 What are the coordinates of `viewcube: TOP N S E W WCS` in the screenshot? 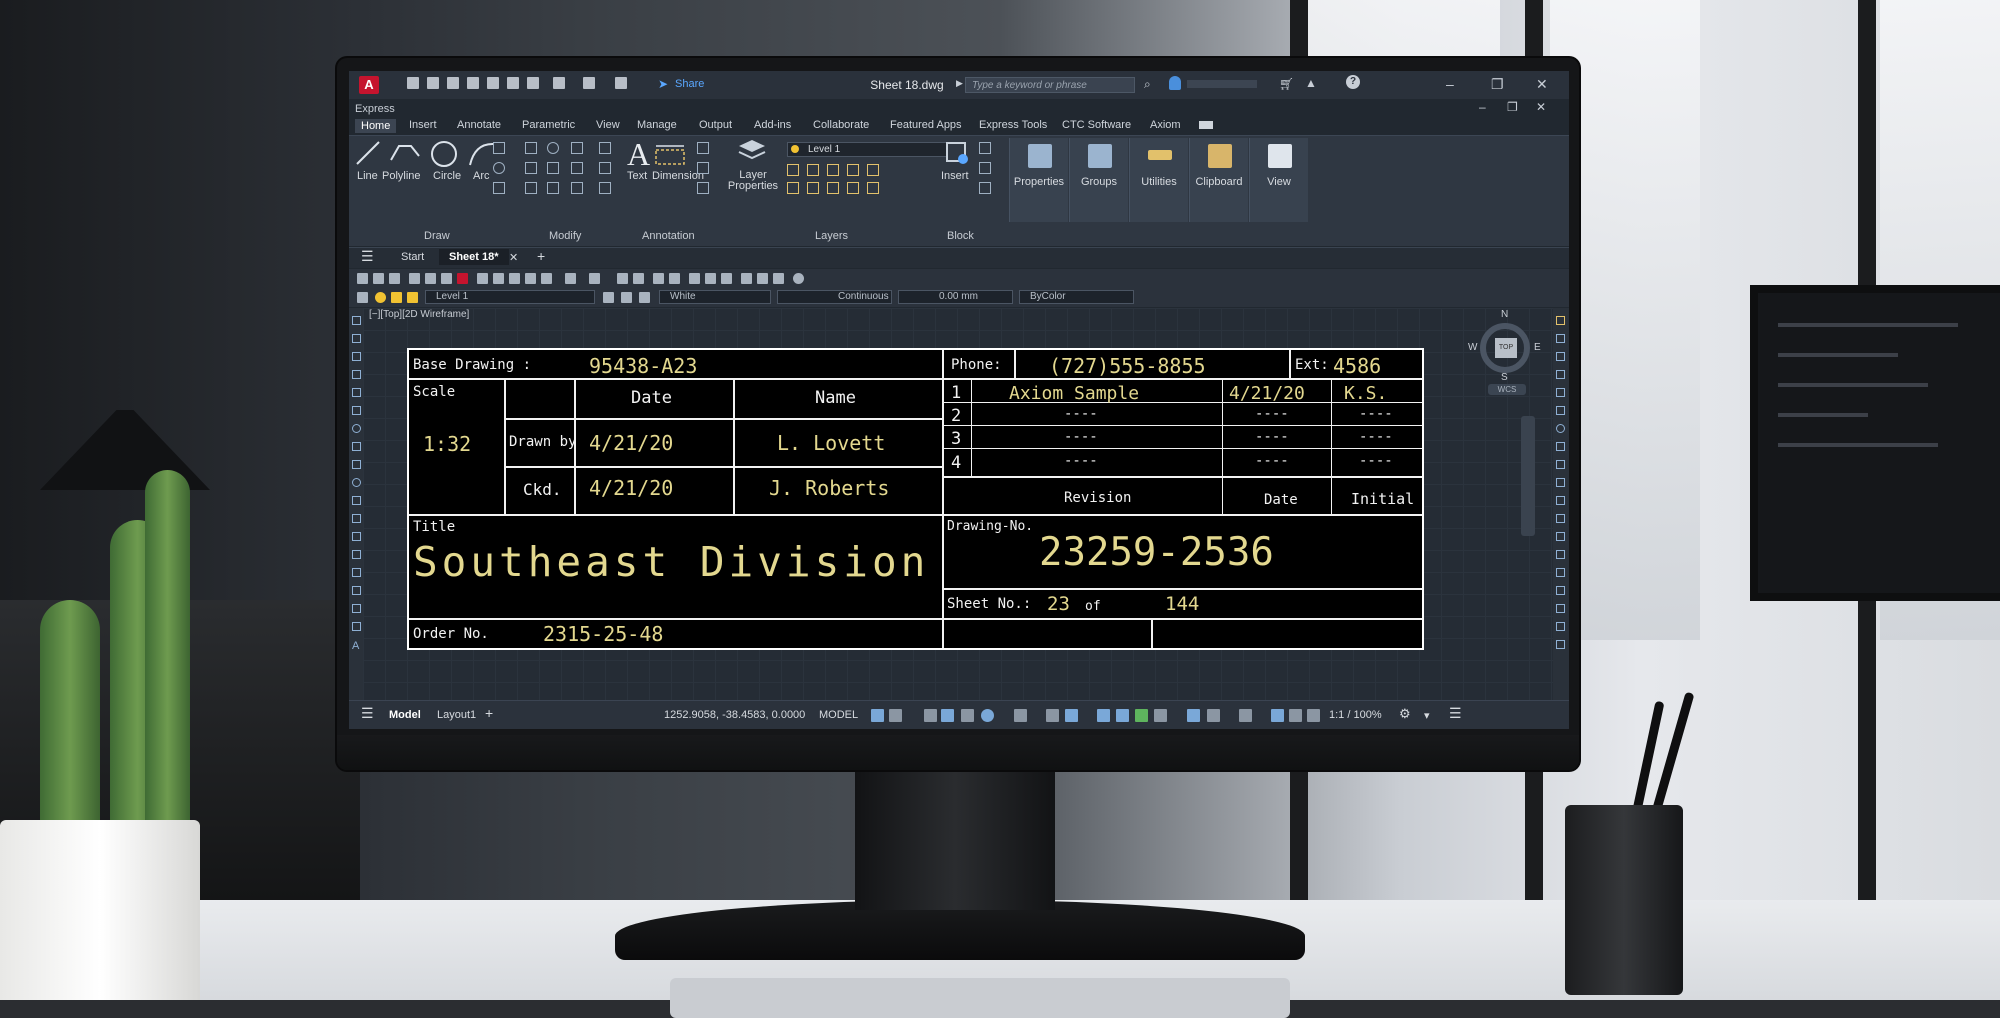 It's located at (1508, 351).